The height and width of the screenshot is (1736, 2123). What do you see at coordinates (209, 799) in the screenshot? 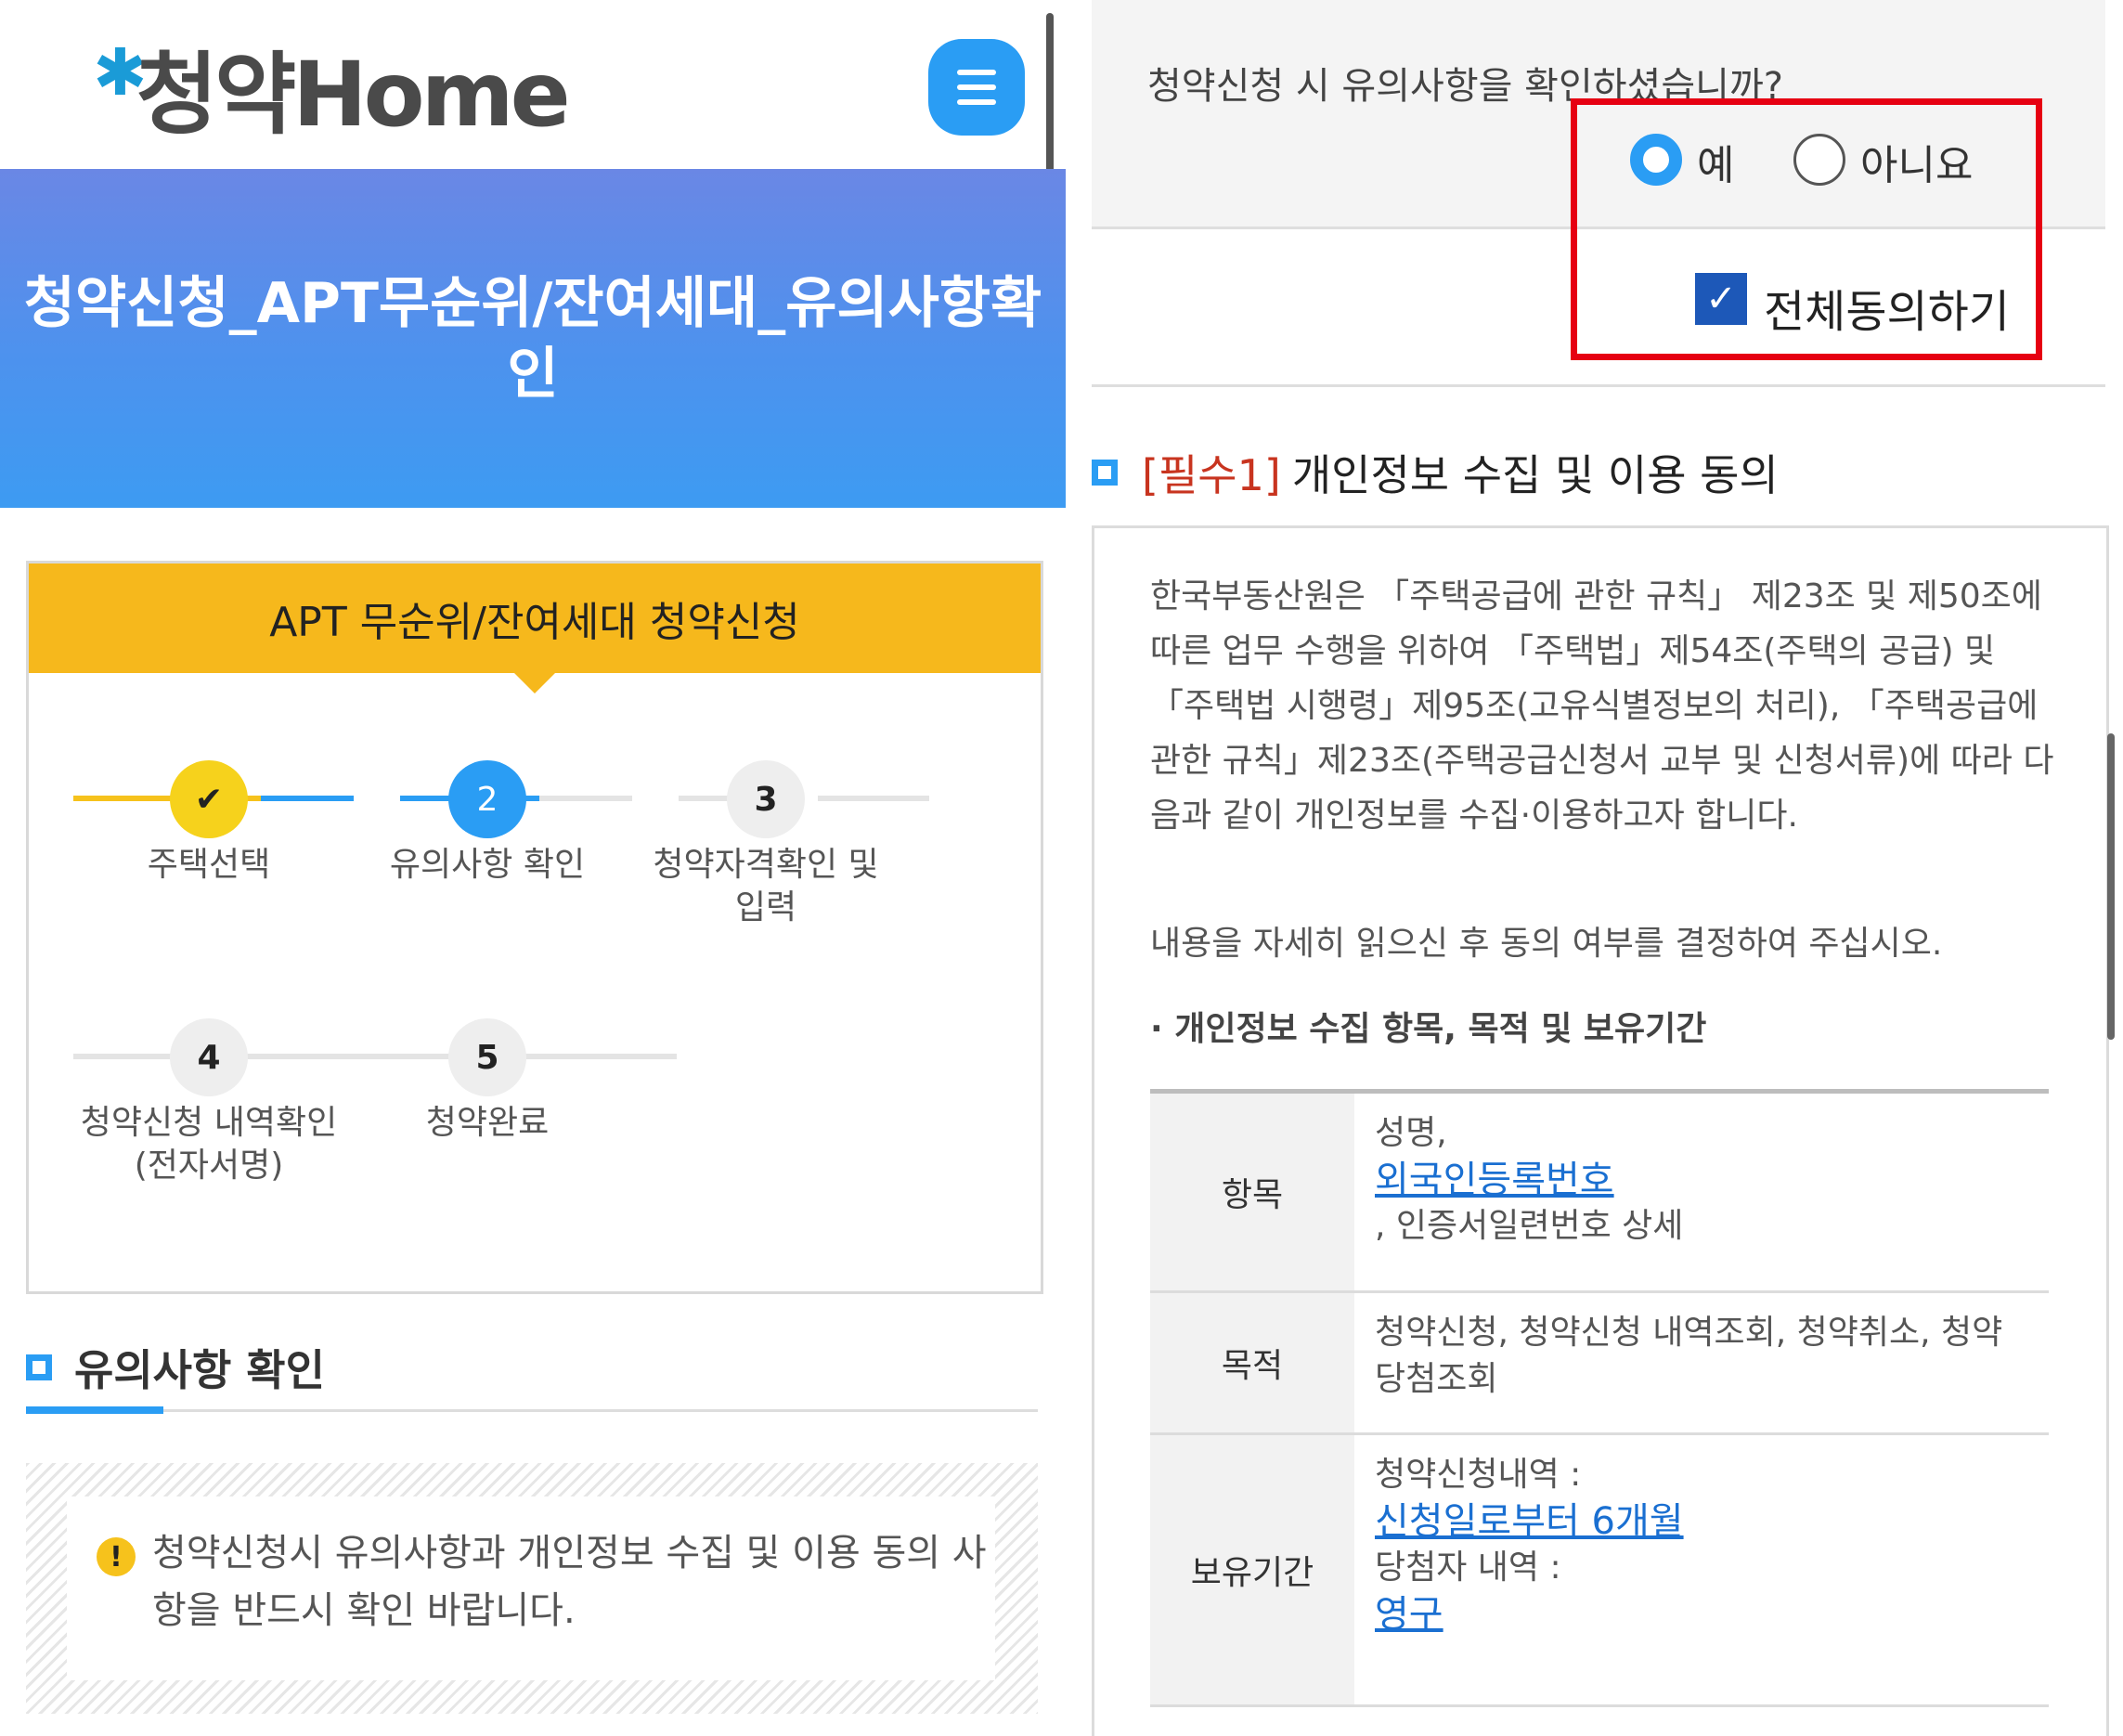
I see `step-1-check-icon: ✔` at bounding box center [209, 799].